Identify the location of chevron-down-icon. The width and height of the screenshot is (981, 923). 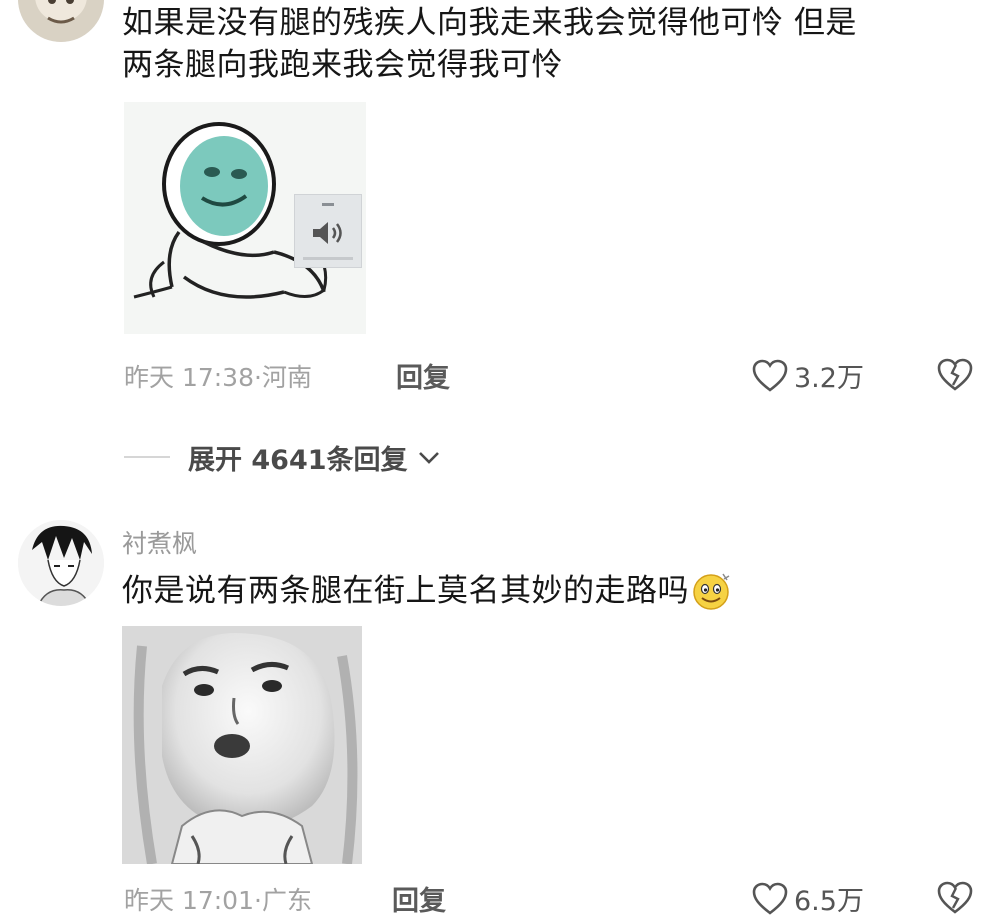
(428, 457).